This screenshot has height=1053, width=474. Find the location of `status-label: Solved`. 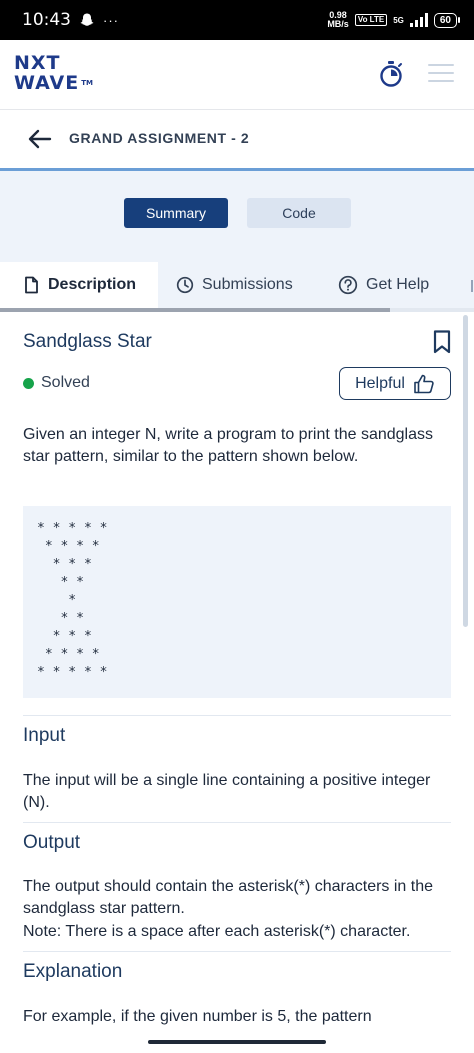

status-label: Solved is located at coordinates (65, 382).